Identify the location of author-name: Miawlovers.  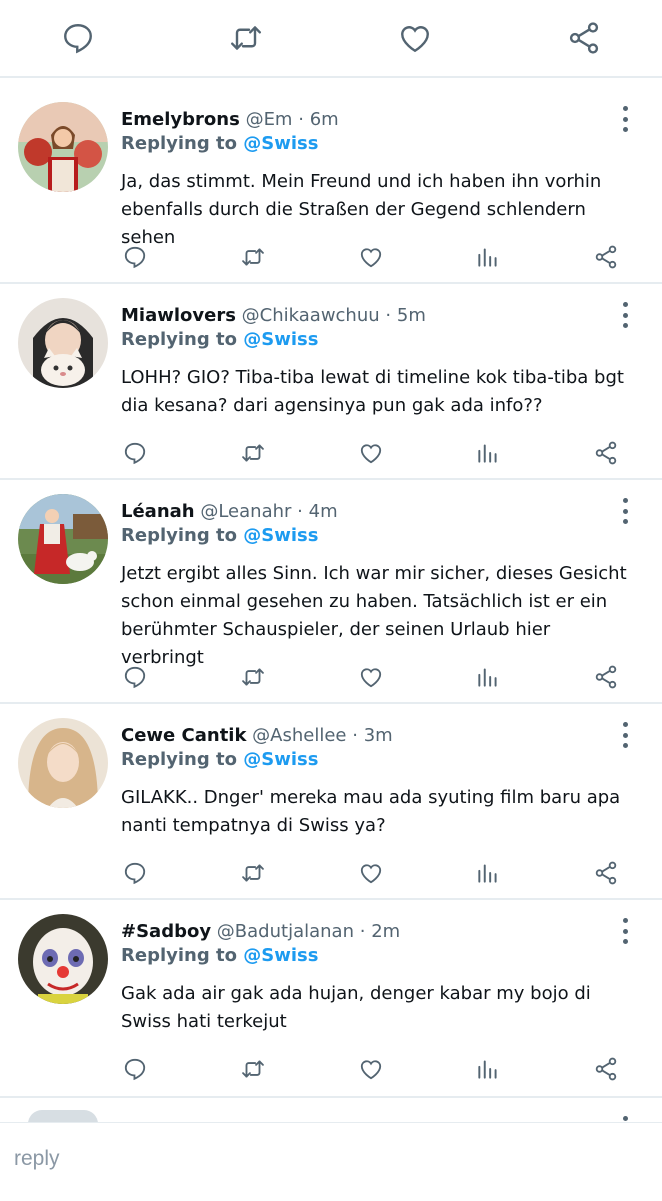
(178, 315).